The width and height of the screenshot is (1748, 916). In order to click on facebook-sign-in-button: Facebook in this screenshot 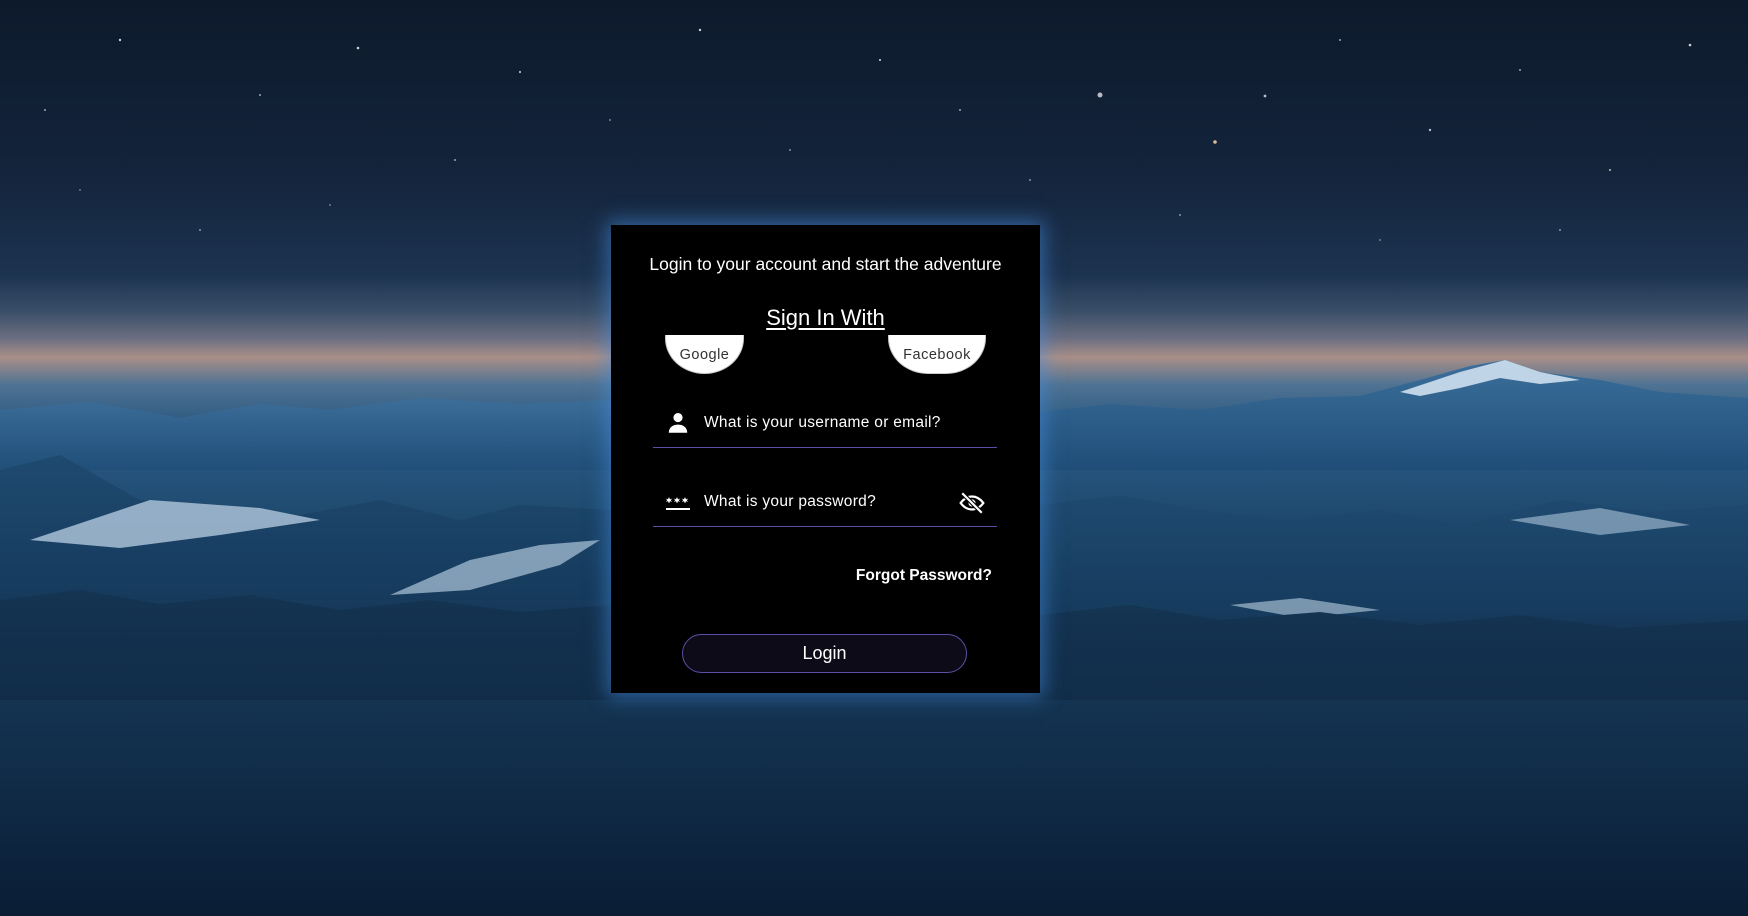, I will do `click(937, 354)`.